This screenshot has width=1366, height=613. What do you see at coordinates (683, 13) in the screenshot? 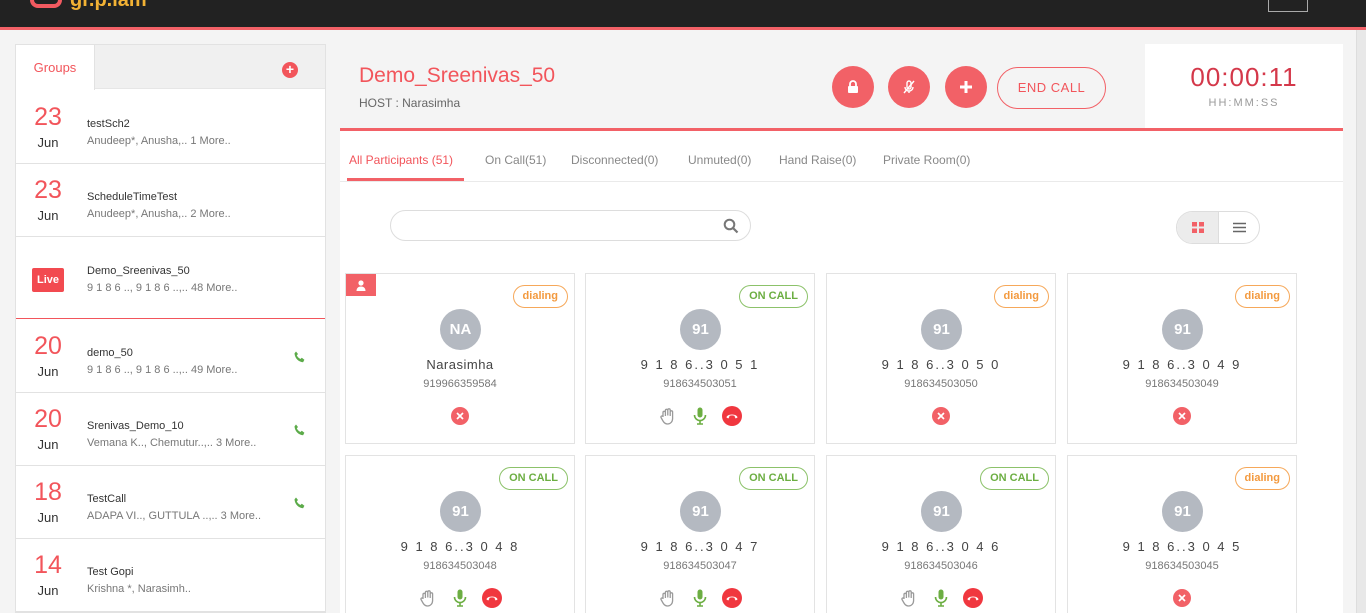
I see `top-bar: gr.p.iam` at bounding box center [683, 13].